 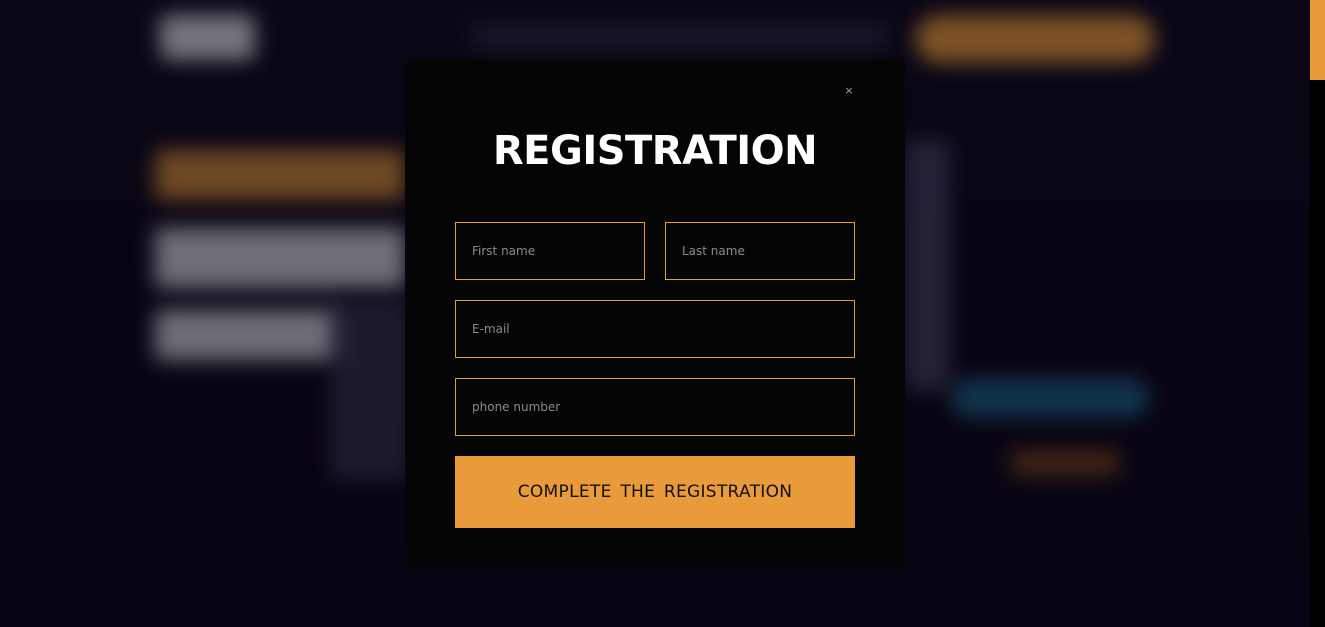 What do you see at coordinates (655, 329) in the screenshot?
I see `email-field` at bounding box center [655, 329].